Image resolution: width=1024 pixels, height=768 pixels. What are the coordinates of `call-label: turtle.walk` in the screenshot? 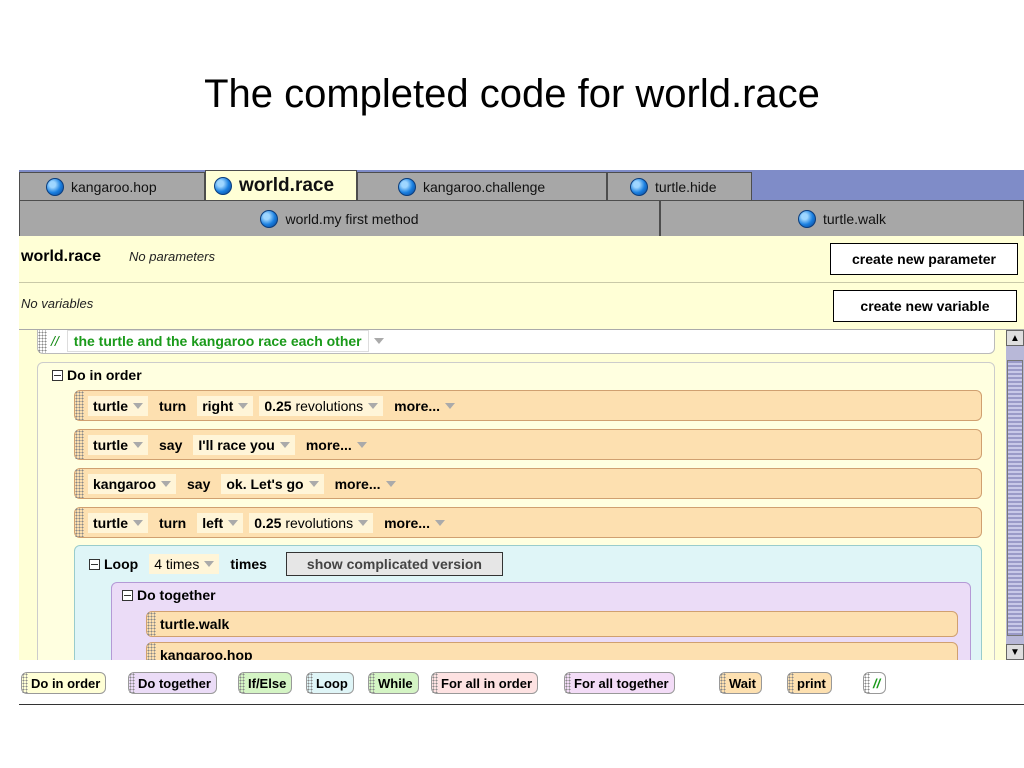 It's located at (195, 624).